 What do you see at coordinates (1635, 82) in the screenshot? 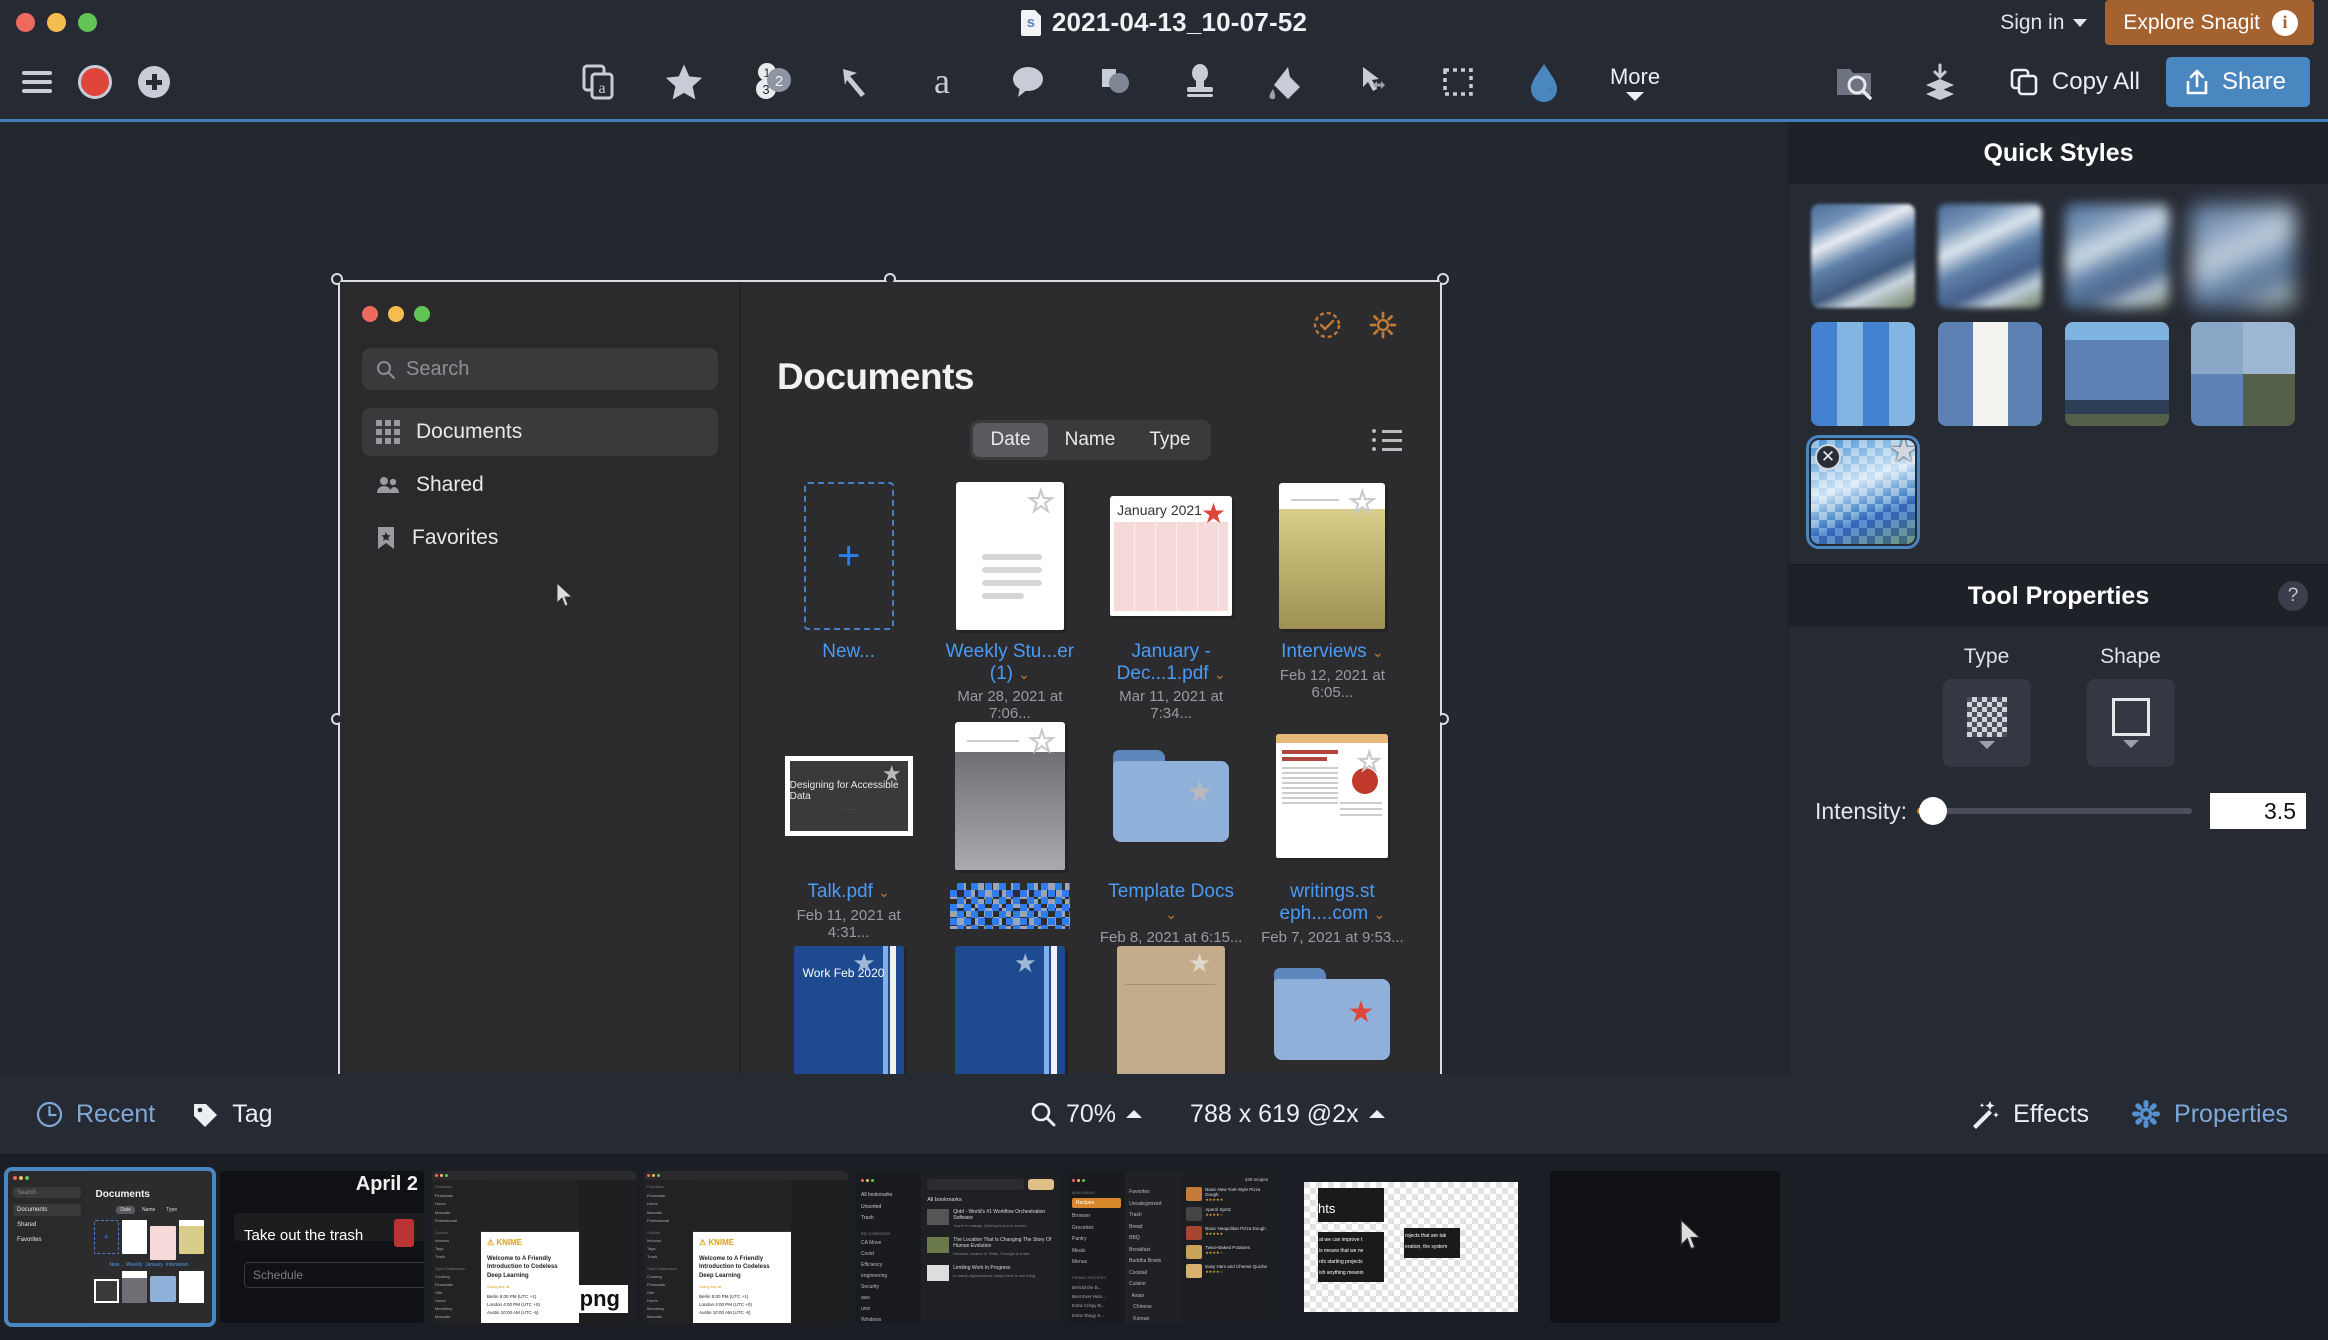
I see `more-tools-button: More` at bounding box center [1635, 82].